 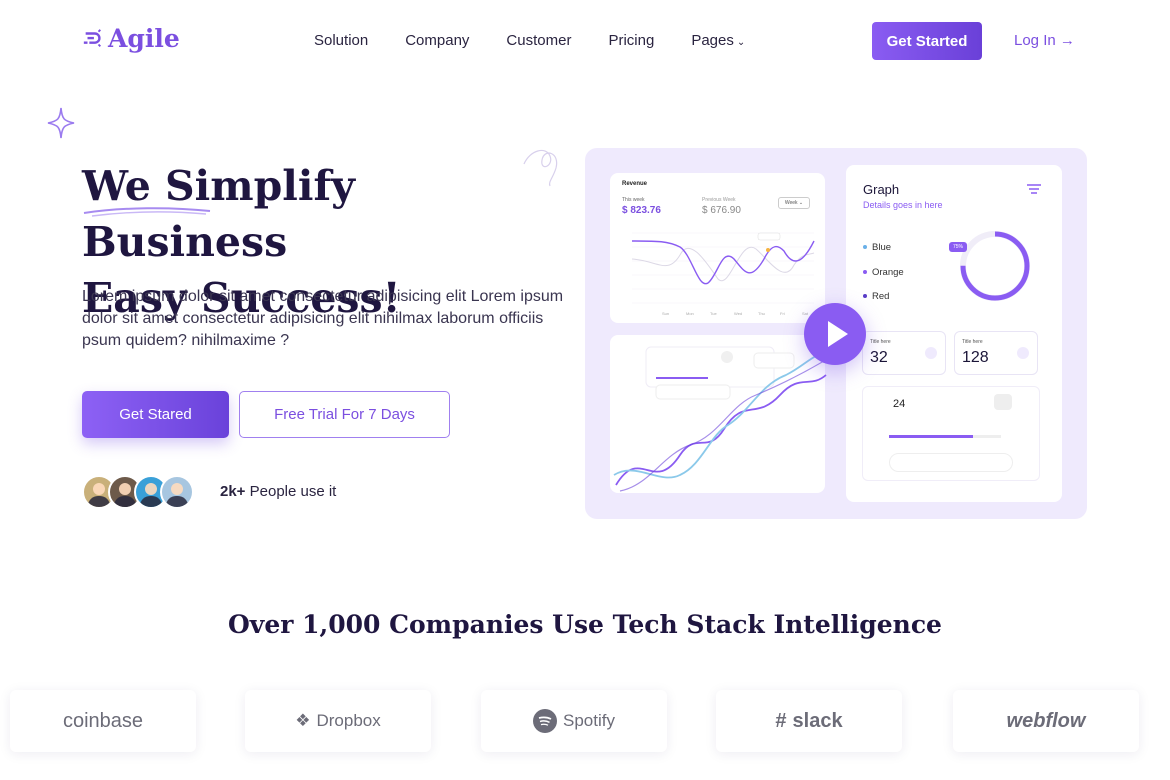 I want to click on users-count-text: 2k+ People use it, so click(x=278, y=491).